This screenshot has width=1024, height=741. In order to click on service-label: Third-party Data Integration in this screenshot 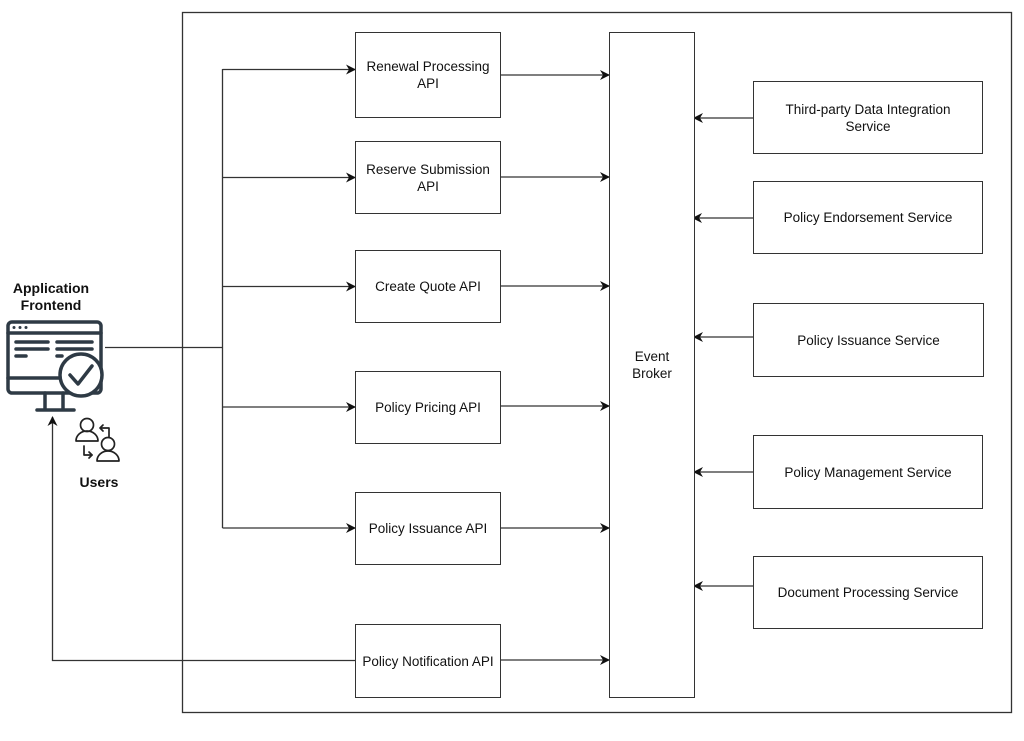, I will do `click(868, 109)`.